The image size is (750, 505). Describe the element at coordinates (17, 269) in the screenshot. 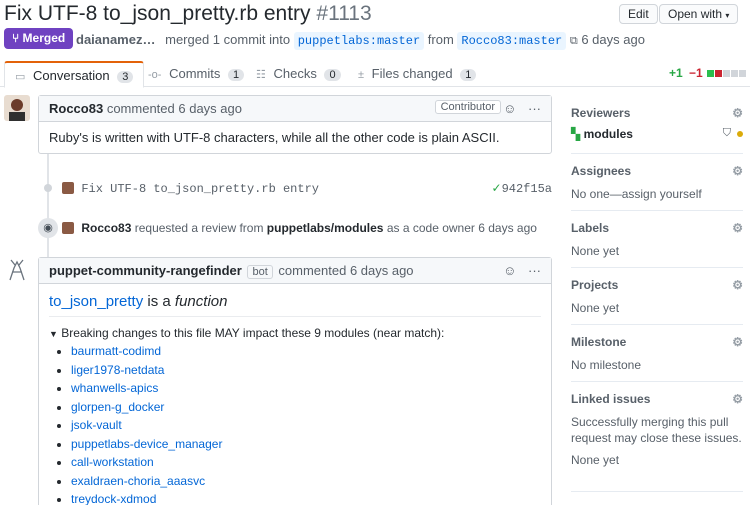

I see `bot-avatar` at that location.